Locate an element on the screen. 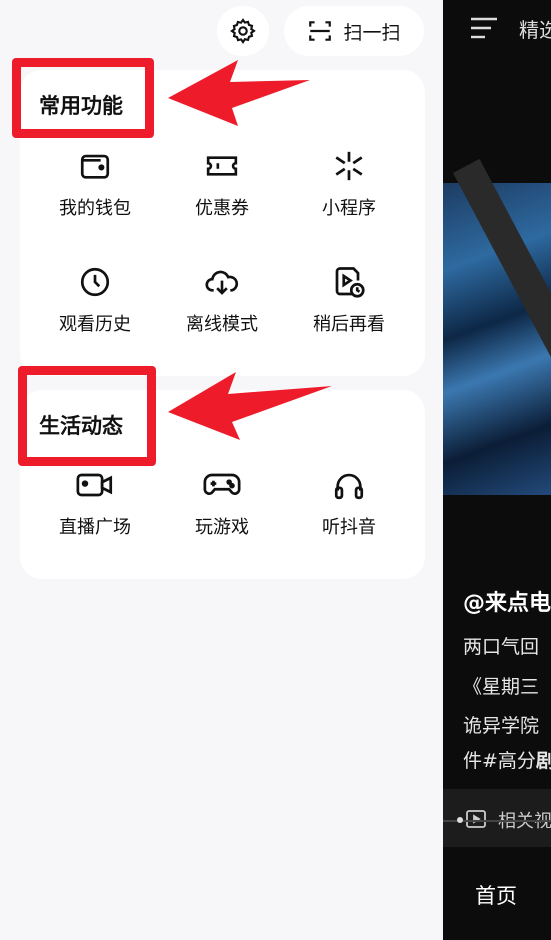 The width and height of the screenshot is (551, 940). video-author: @来点电 is located at coordinates (507, 601).